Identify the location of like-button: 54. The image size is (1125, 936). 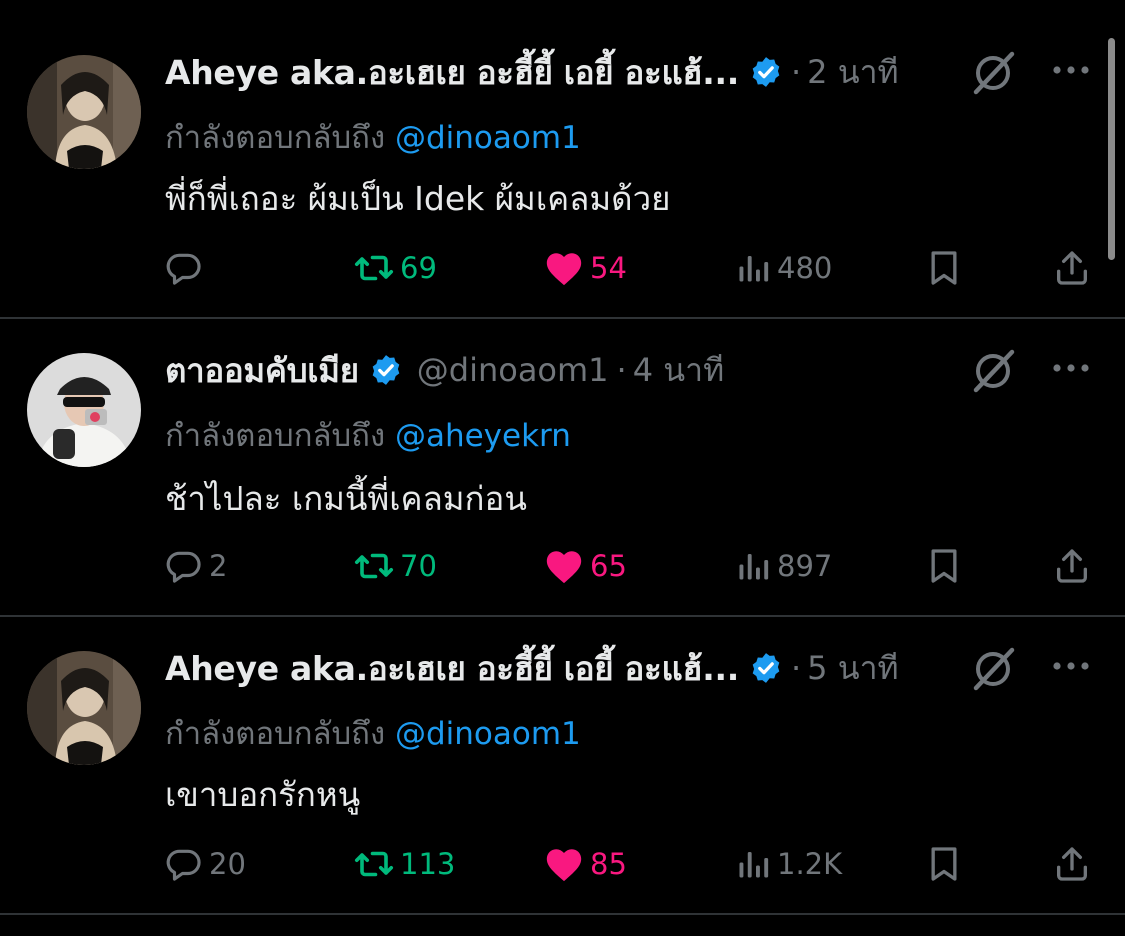
(585, 268).